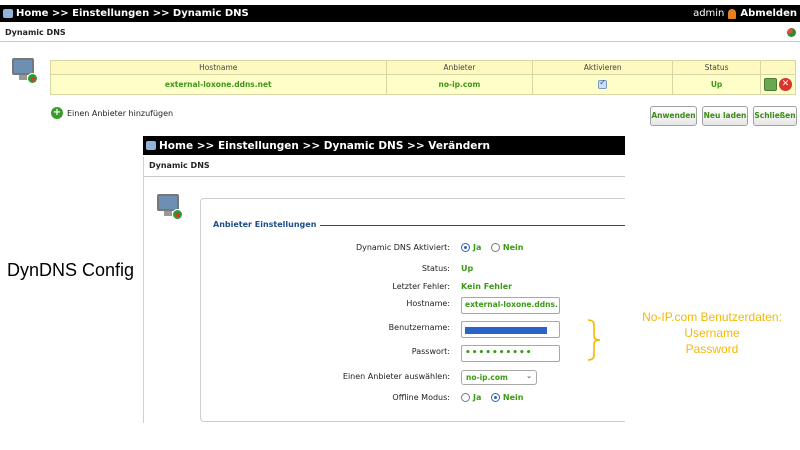 The width and height of the screenshot is (800, 450). I want to click on label-status: Status:, so click(435, 268).